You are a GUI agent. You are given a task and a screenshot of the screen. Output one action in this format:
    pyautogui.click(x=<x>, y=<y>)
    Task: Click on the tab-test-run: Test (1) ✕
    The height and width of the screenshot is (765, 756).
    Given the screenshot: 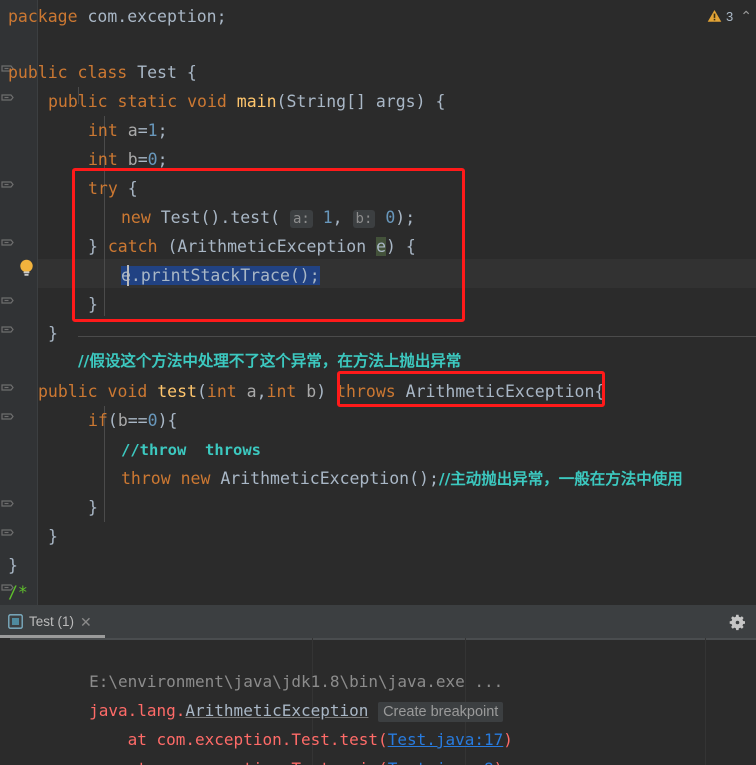 What is the action you would take?
    pyautogui.click(x=50, y=621)
    